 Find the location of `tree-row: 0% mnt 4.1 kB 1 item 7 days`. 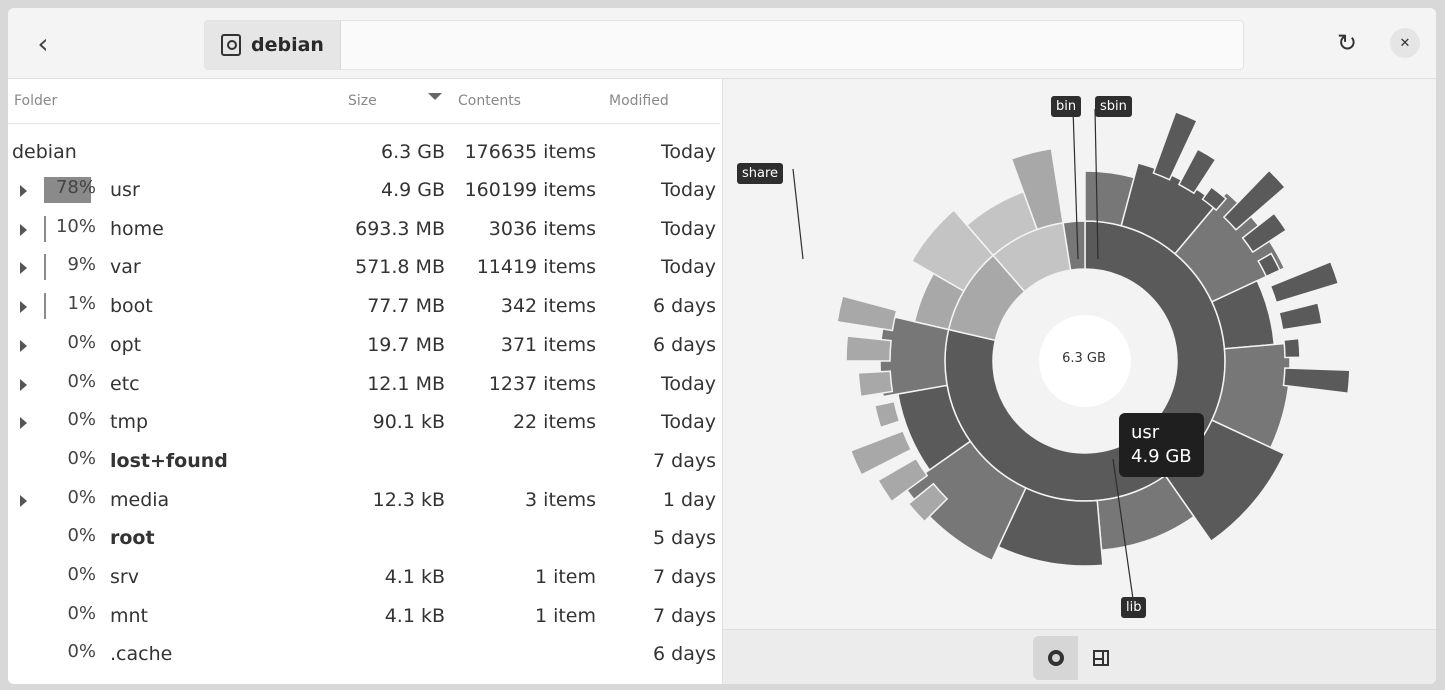

tree-row: 0% mnt 4.1 kB 1 item 7 days is located at coordinates (364, 616).